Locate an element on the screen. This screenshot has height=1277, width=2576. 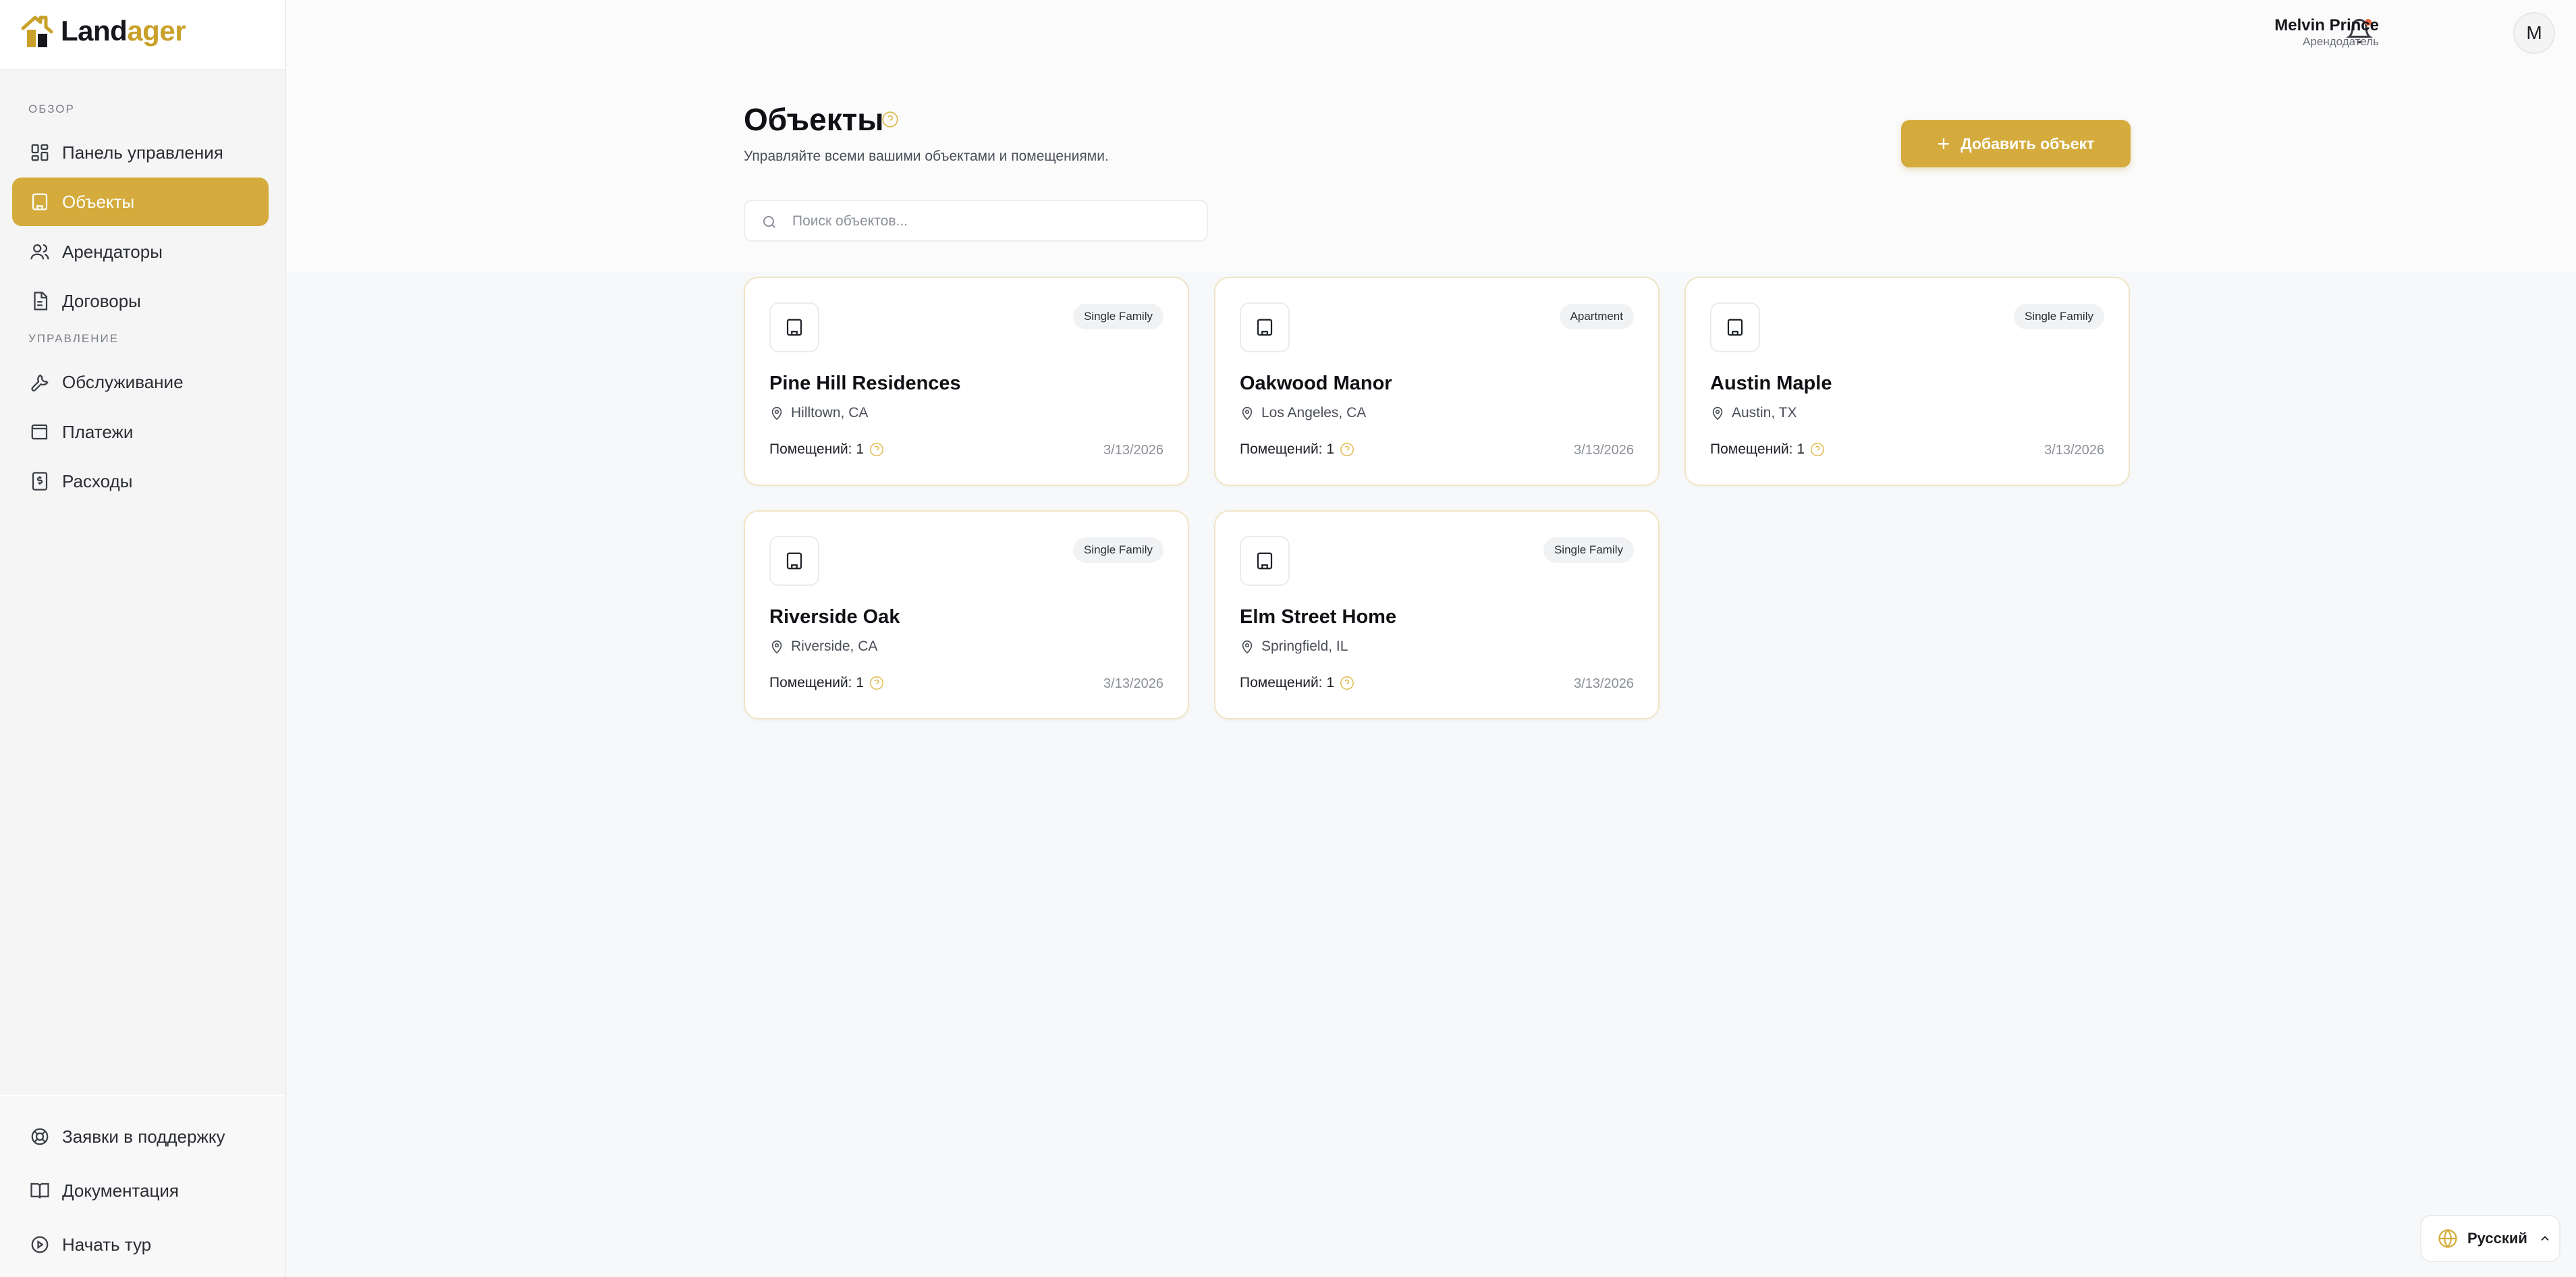
chevron-up-icon is located at coordinates (2545, 1239).